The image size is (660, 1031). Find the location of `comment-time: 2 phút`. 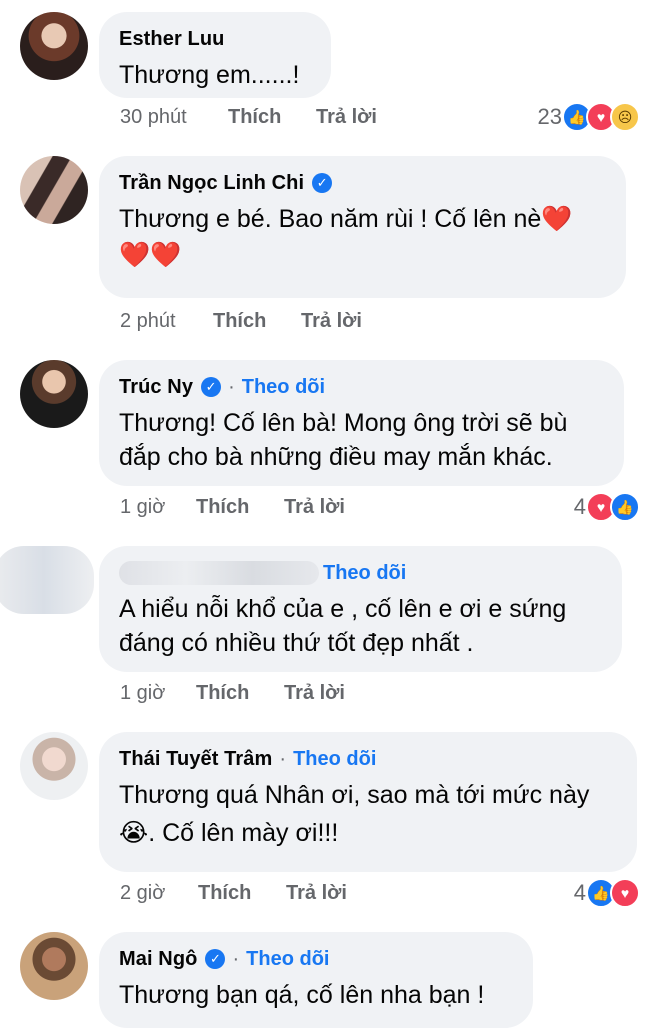

comment-time: 2 phút is located at coordinates (166, 321).